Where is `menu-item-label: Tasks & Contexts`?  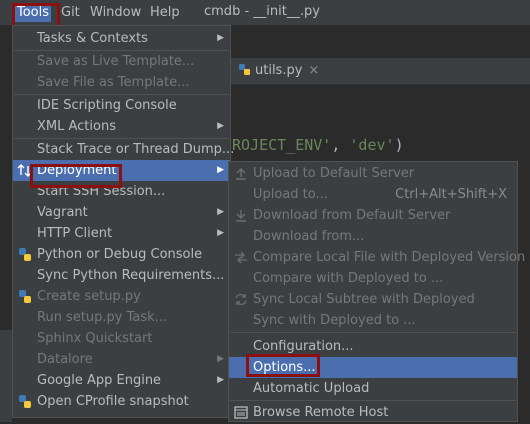
menu-item-label: Tasks & Contexts is located at coordinates (92, 38).